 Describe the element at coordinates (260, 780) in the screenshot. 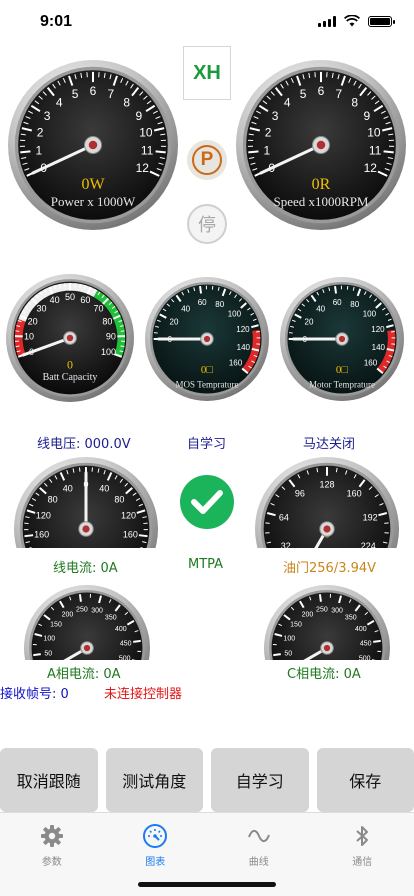

I see `self-learn-button: 自学习` at that location.